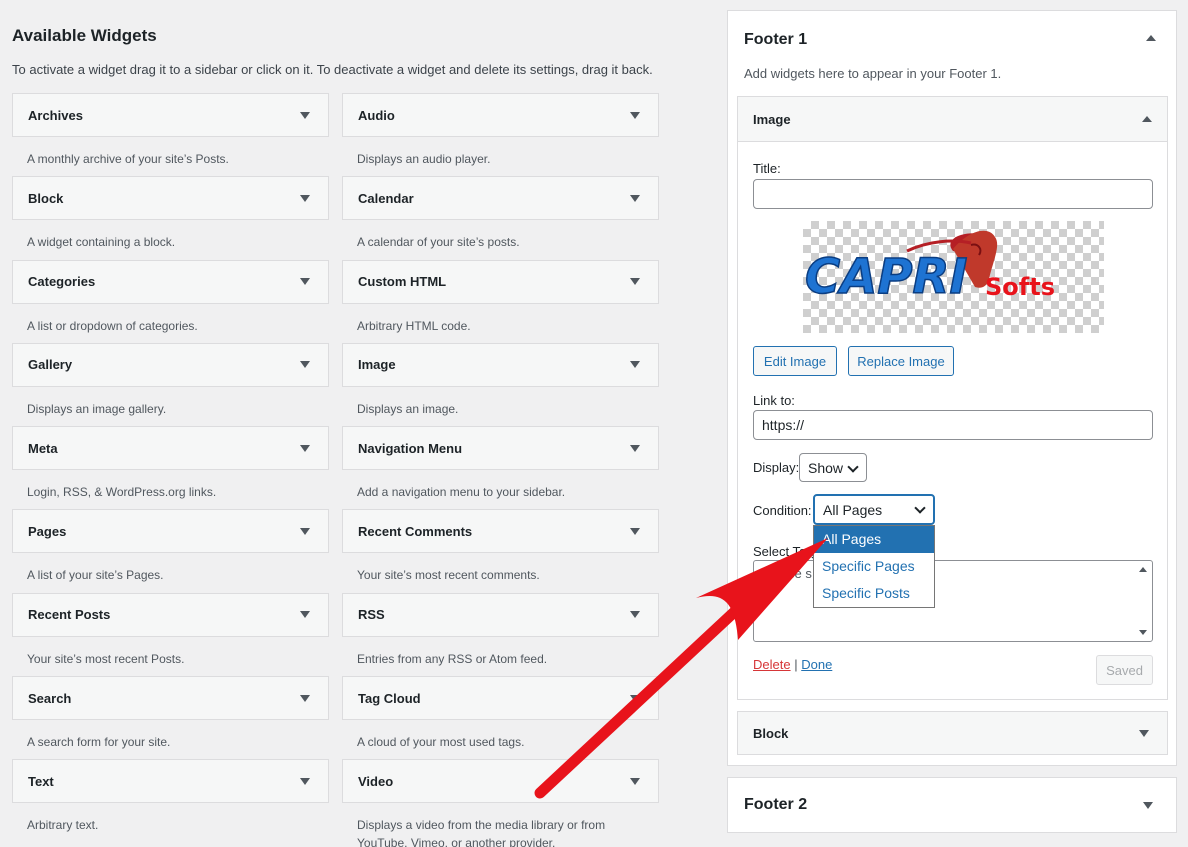 Image resolution: width=1188 pixels, height=847 pixels. What do you see at coordinates (785, 551) in the screenshot?
I see `select-target-label: Select Targ` at bounding box center [785, 551].